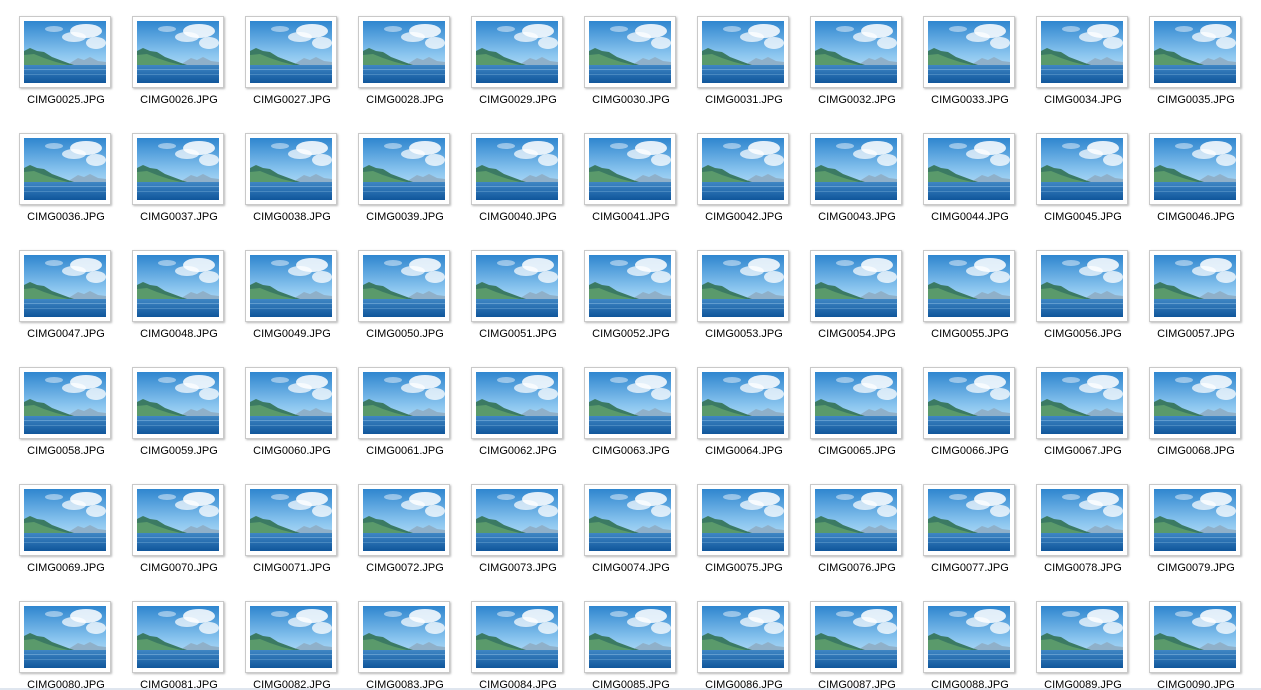  I want to click on file-item: CIMG0080.JPG, so click(69, 637).